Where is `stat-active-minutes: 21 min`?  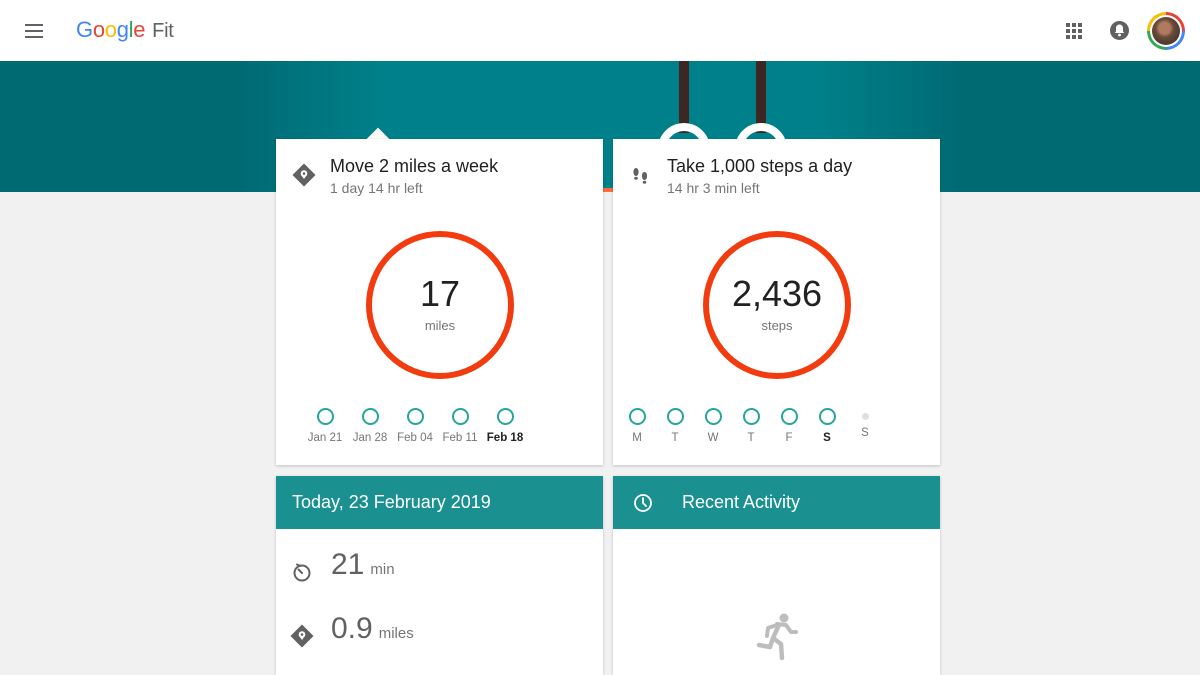
stat-active-minutes: 21 min is located at coordinates (439, 568).